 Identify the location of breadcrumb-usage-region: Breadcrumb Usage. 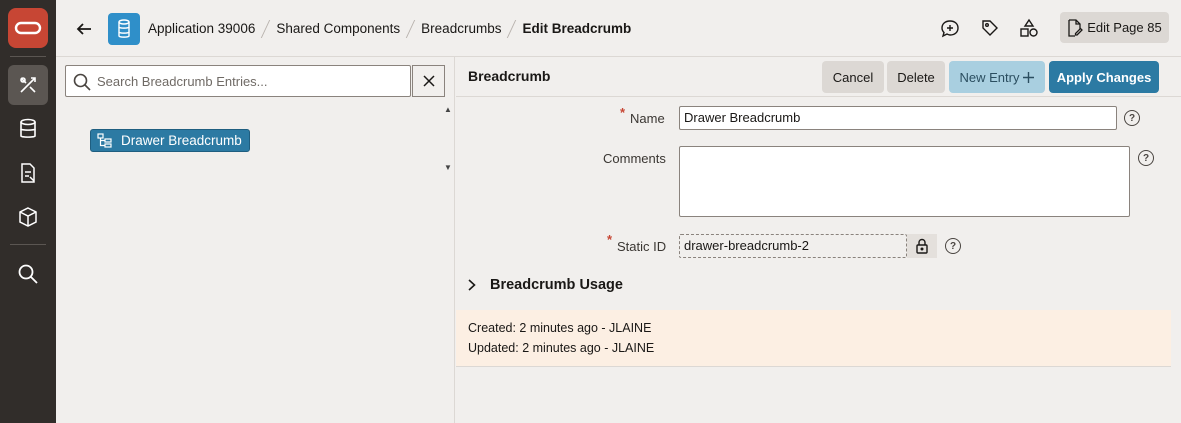
(545, 285).